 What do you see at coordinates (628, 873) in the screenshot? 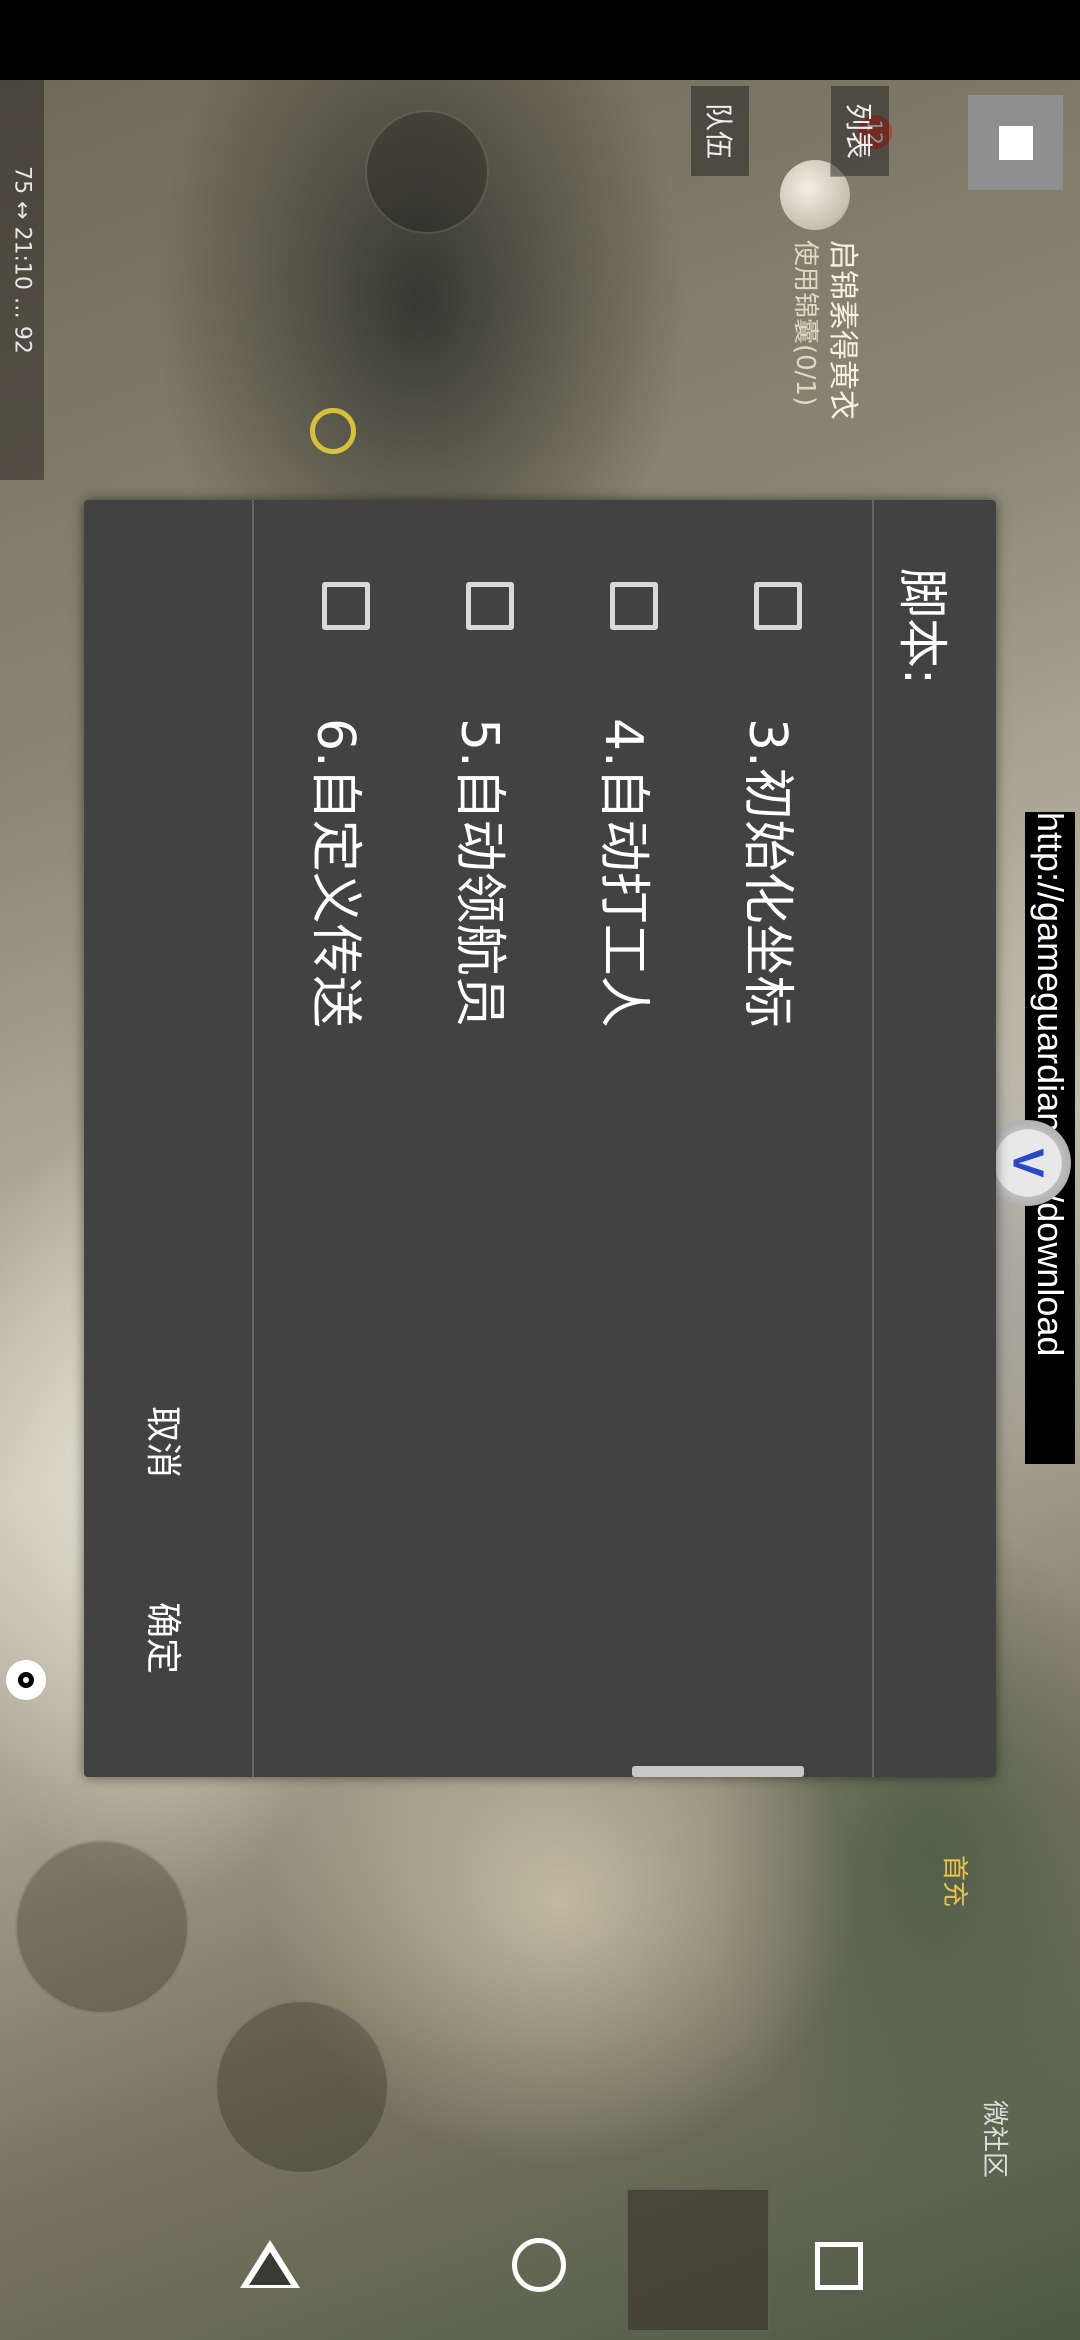
I see `option-label-4: 4.自动打工人` at bounding box center [628, 873].